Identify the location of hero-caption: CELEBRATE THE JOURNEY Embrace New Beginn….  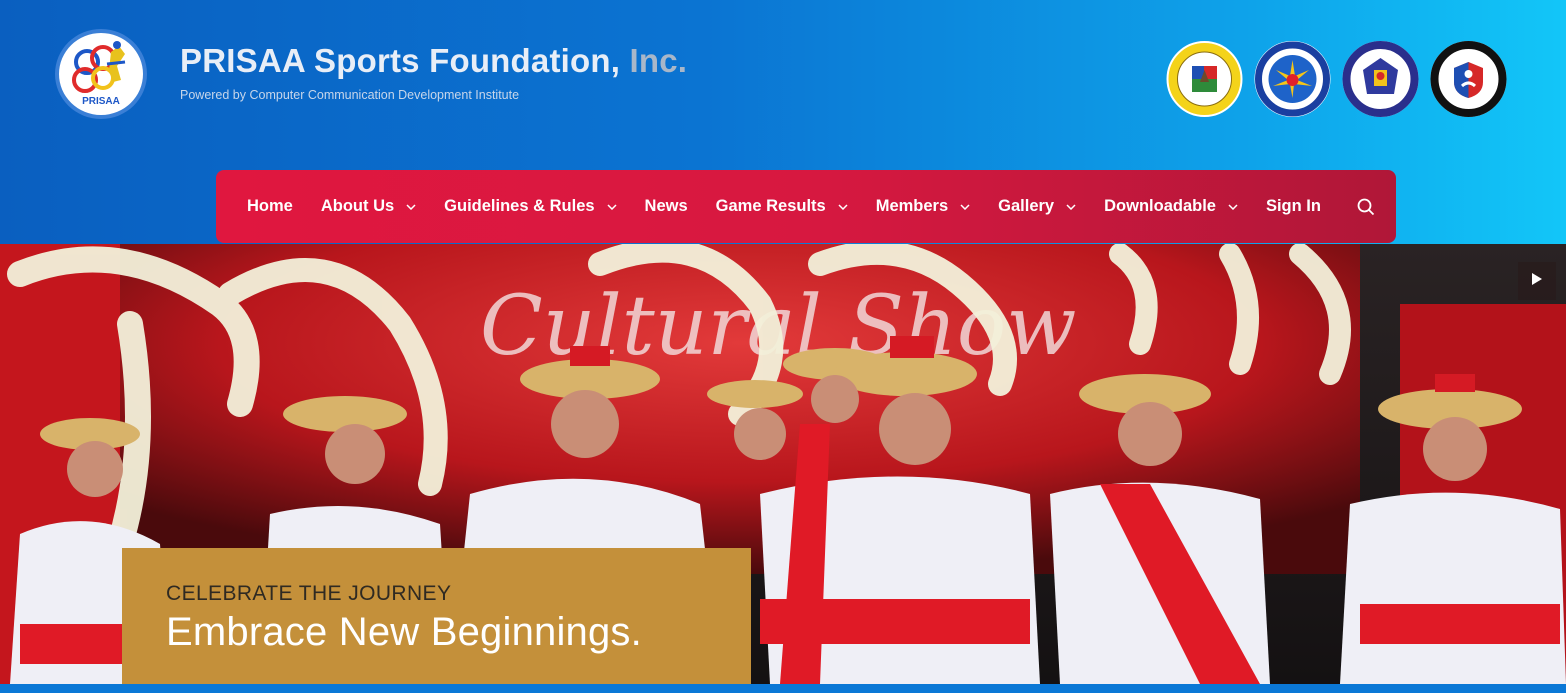
(436, 616).